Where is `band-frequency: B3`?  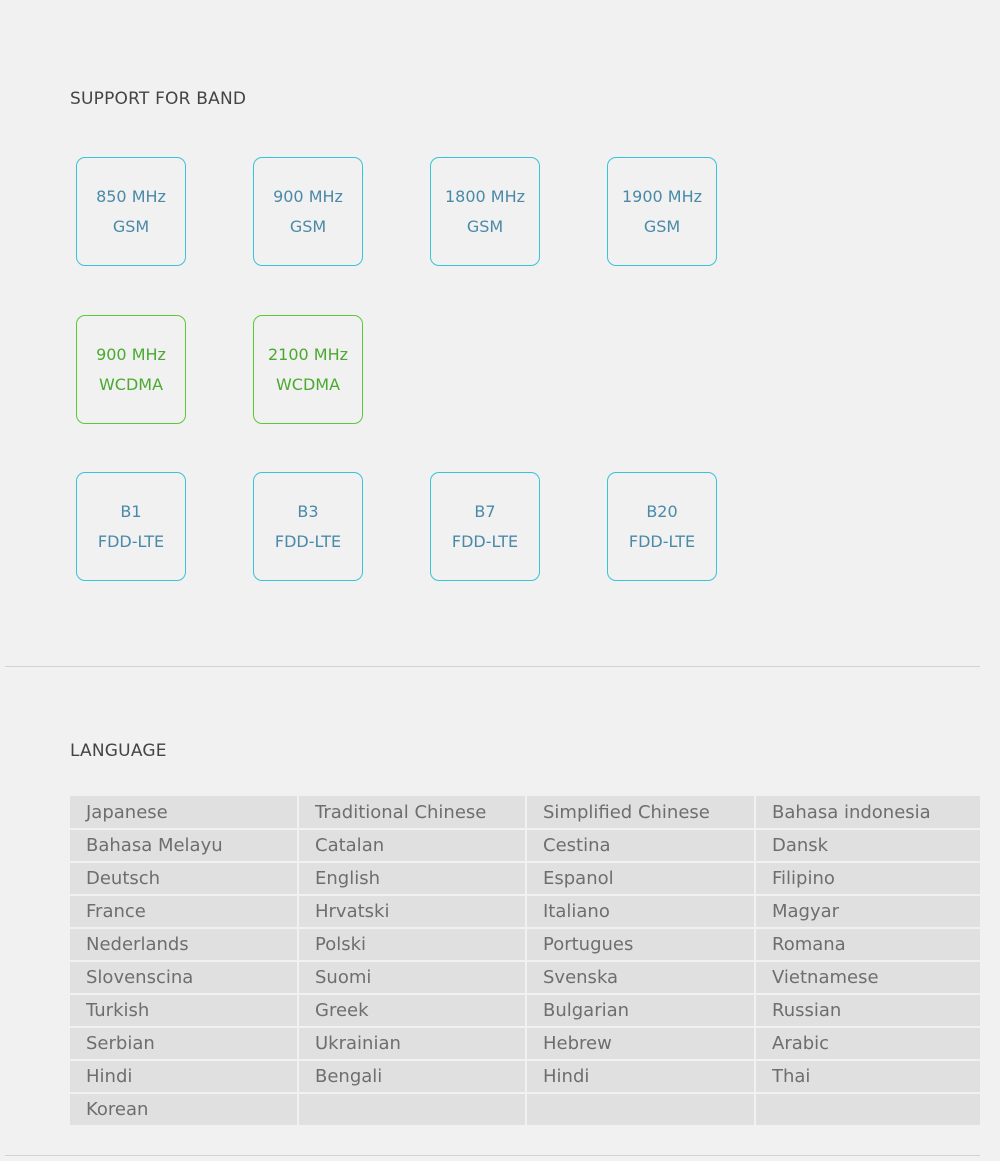 band-frequency: B3 is located at coordinates (308, 511).